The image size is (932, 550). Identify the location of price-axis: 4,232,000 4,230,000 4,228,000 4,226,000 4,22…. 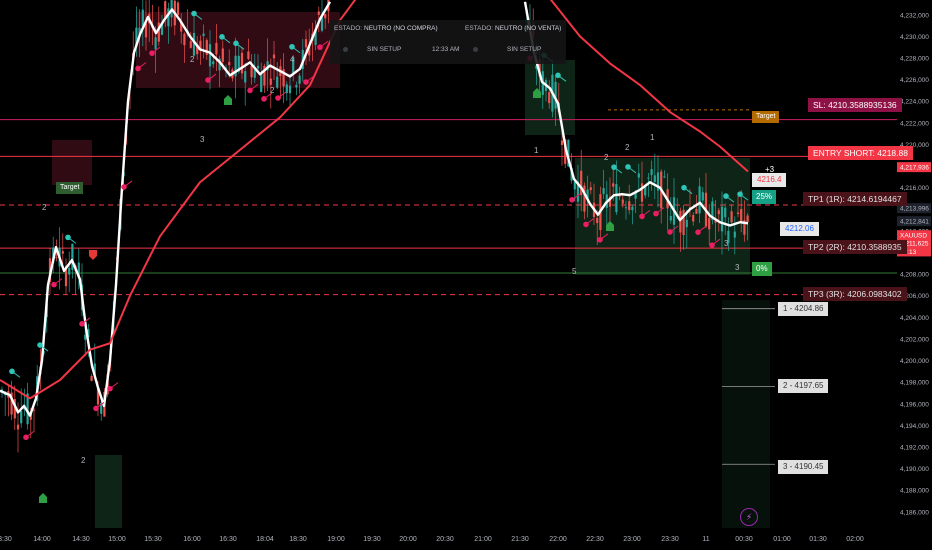
(914, 275).